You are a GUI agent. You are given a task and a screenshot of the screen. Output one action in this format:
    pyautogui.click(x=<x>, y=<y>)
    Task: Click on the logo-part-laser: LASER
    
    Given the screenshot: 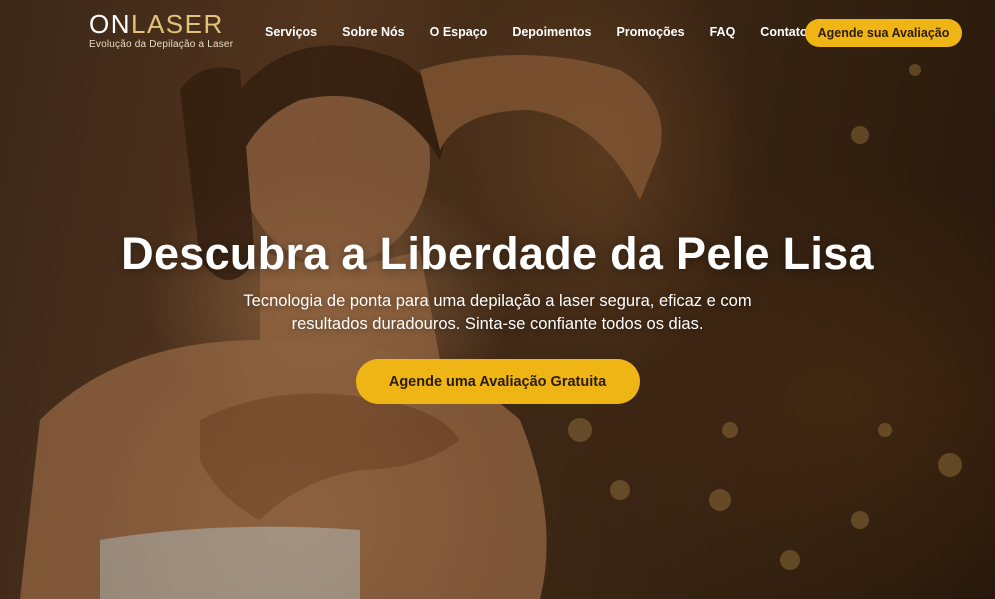 What is the action you would take?
    pyautogui.click(x=177, y=24)
    